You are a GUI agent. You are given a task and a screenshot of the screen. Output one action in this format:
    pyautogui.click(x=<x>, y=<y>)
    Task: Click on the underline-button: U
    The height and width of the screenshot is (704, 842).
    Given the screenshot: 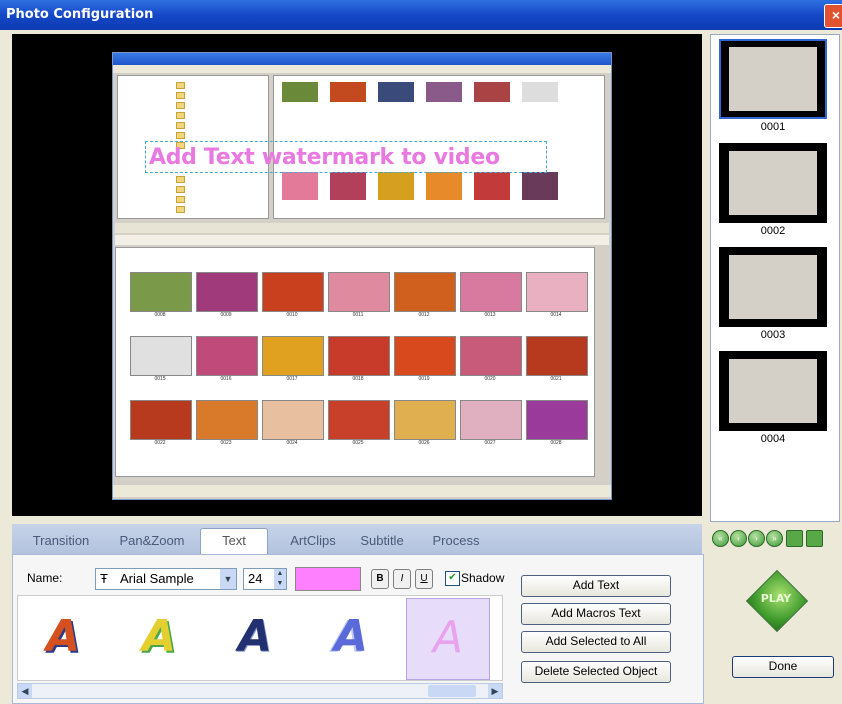 What is the action you would take?
    pyautogui.click(x=424, y=579)
    